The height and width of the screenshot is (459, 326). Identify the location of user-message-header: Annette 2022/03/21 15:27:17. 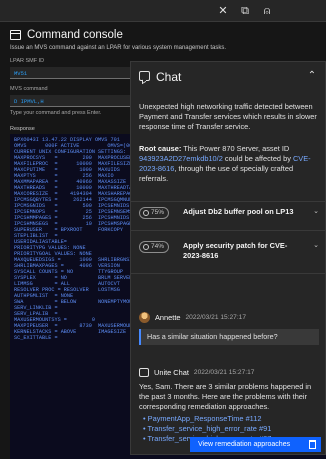
(192, 317).